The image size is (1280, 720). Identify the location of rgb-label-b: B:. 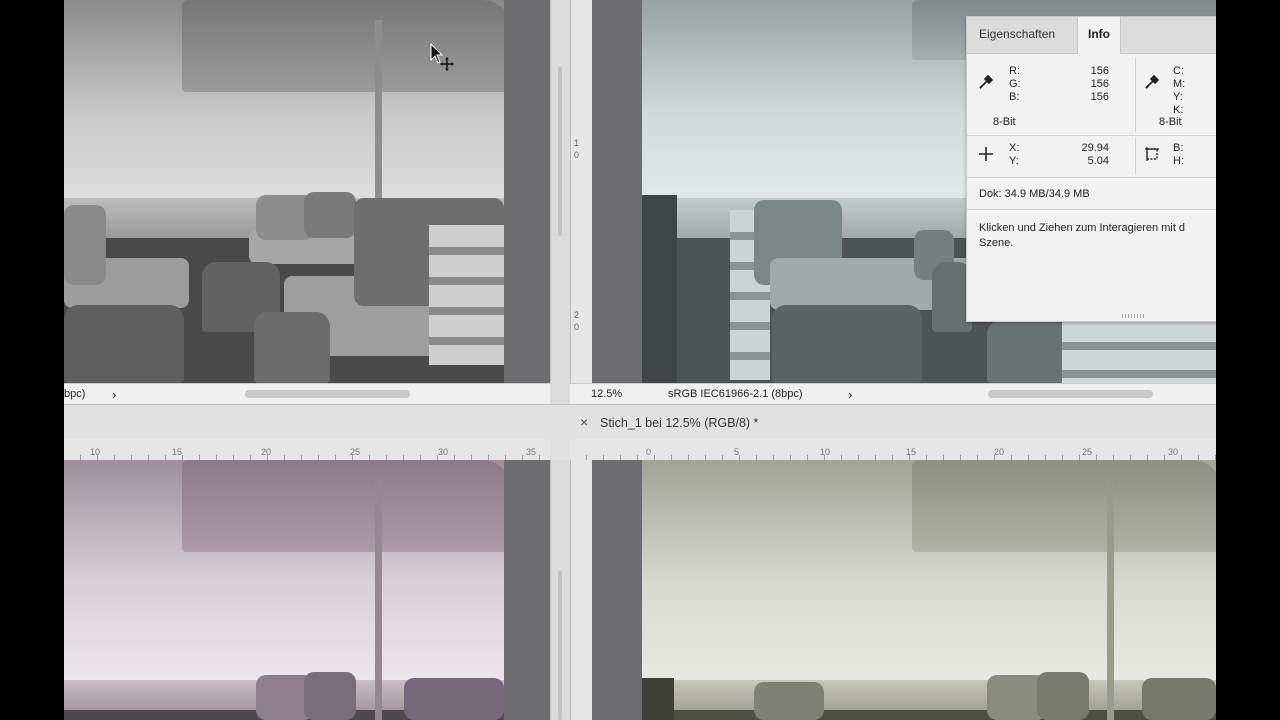
(1014, 97).